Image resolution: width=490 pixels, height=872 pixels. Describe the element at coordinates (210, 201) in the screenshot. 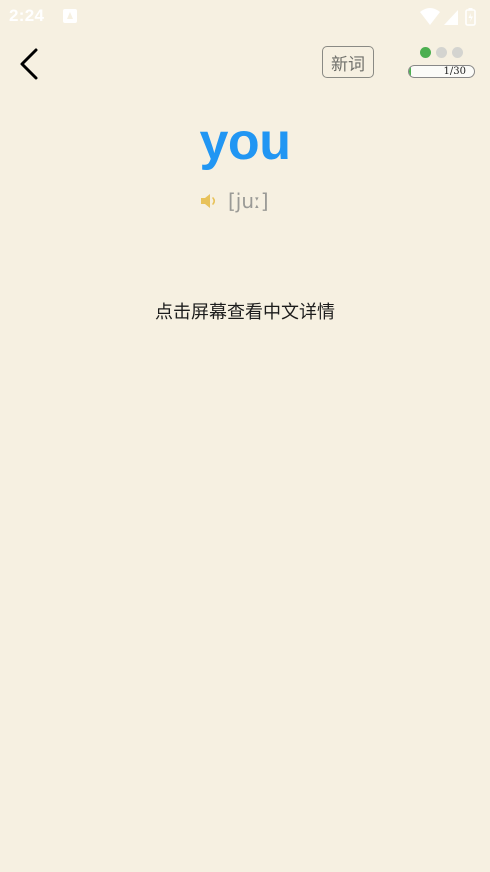

I see `speaker-icon` at that location.